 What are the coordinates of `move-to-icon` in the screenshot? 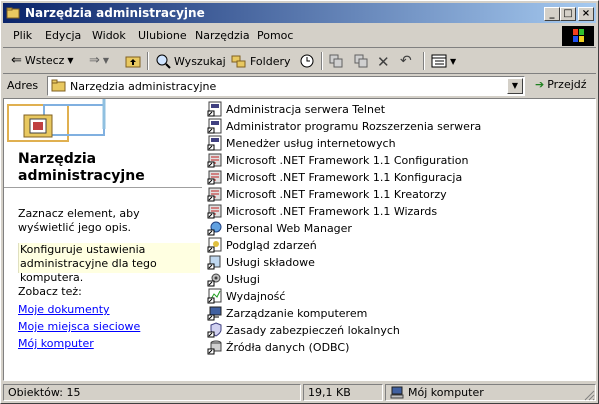 It's located at (336, 61).